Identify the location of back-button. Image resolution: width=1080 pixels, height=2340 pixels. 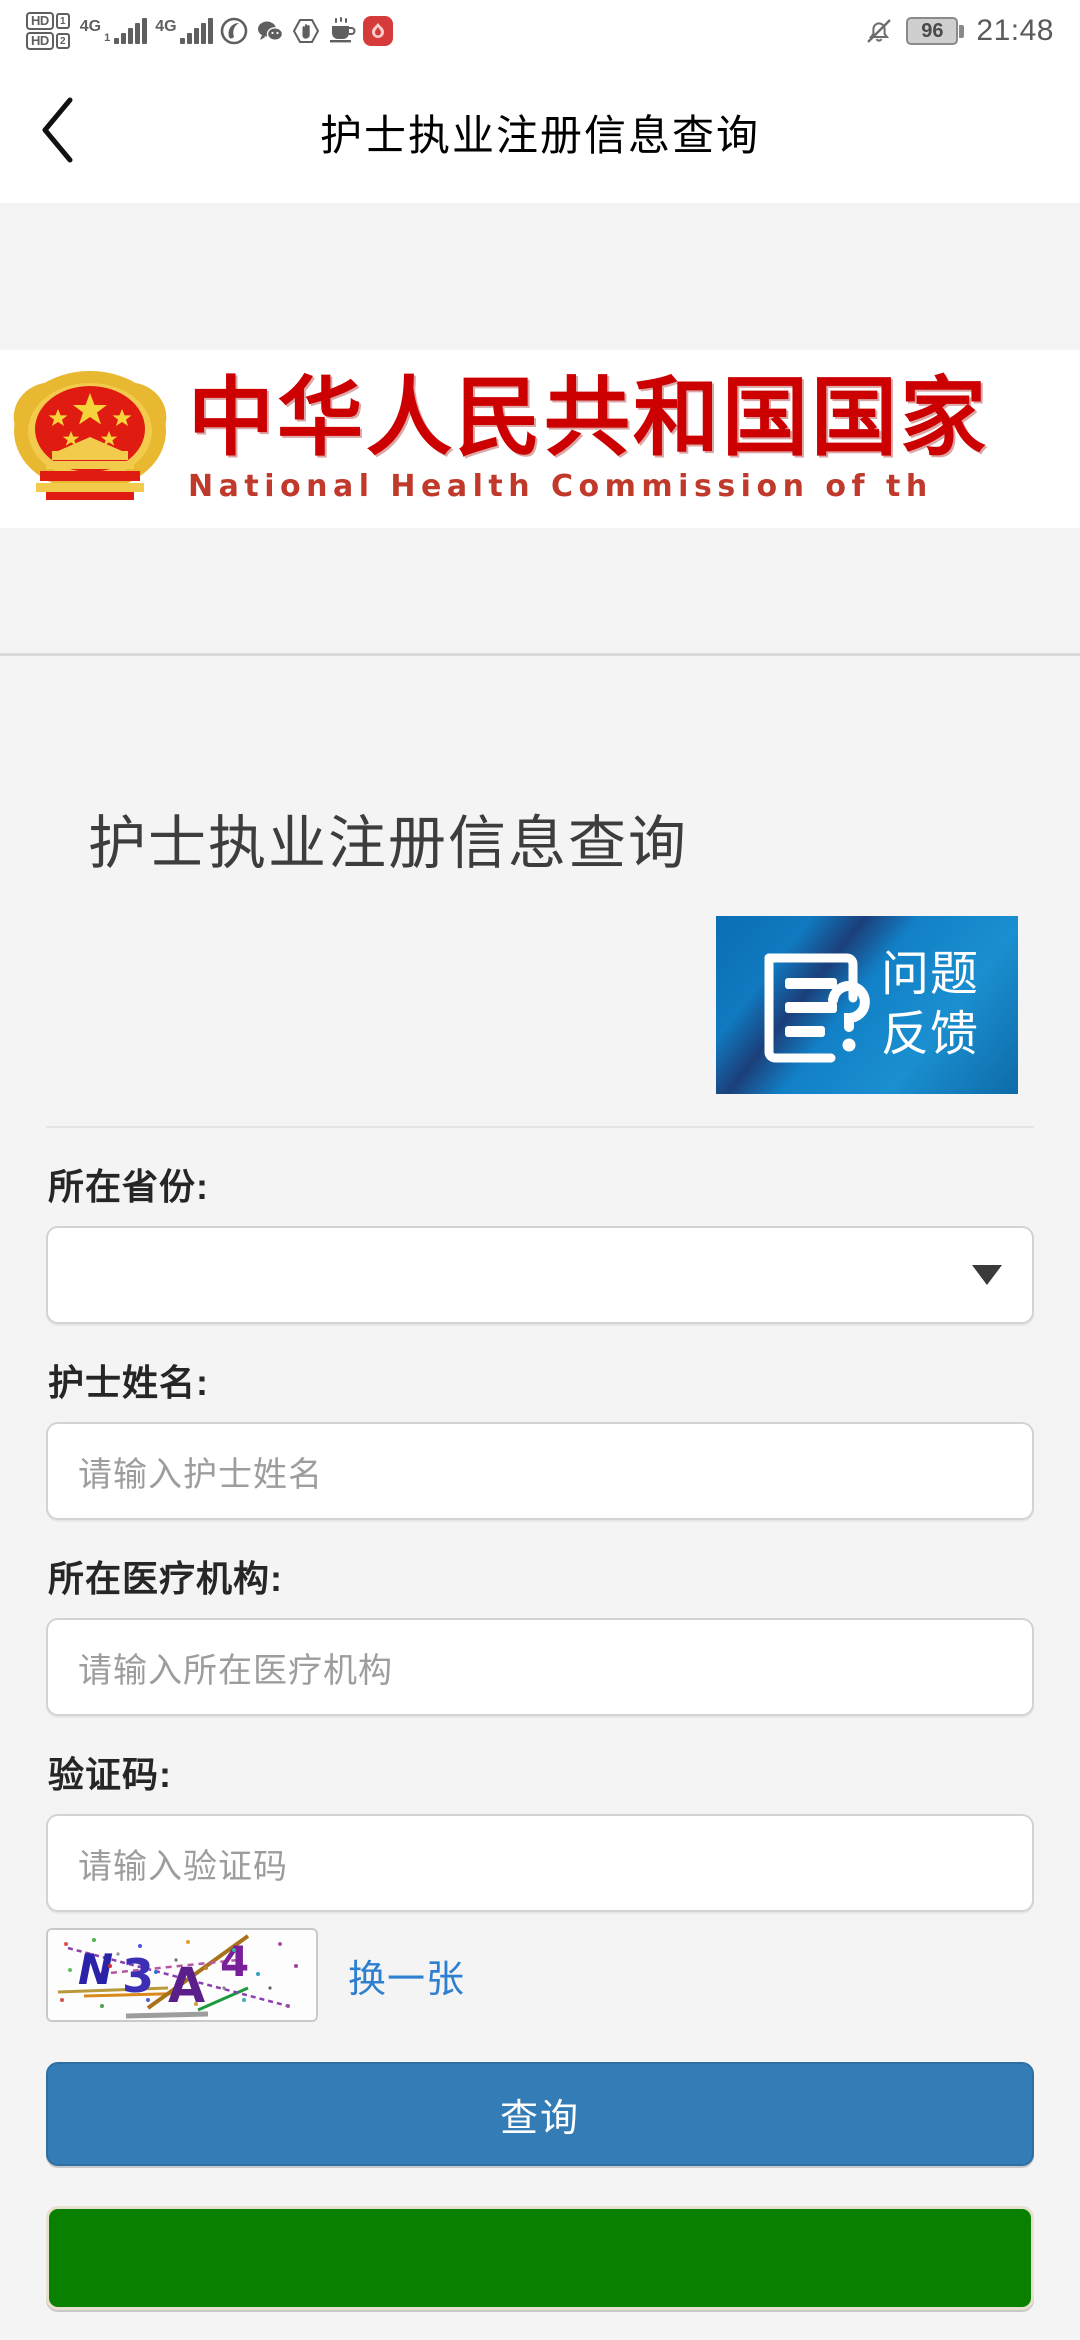
(60, 132).